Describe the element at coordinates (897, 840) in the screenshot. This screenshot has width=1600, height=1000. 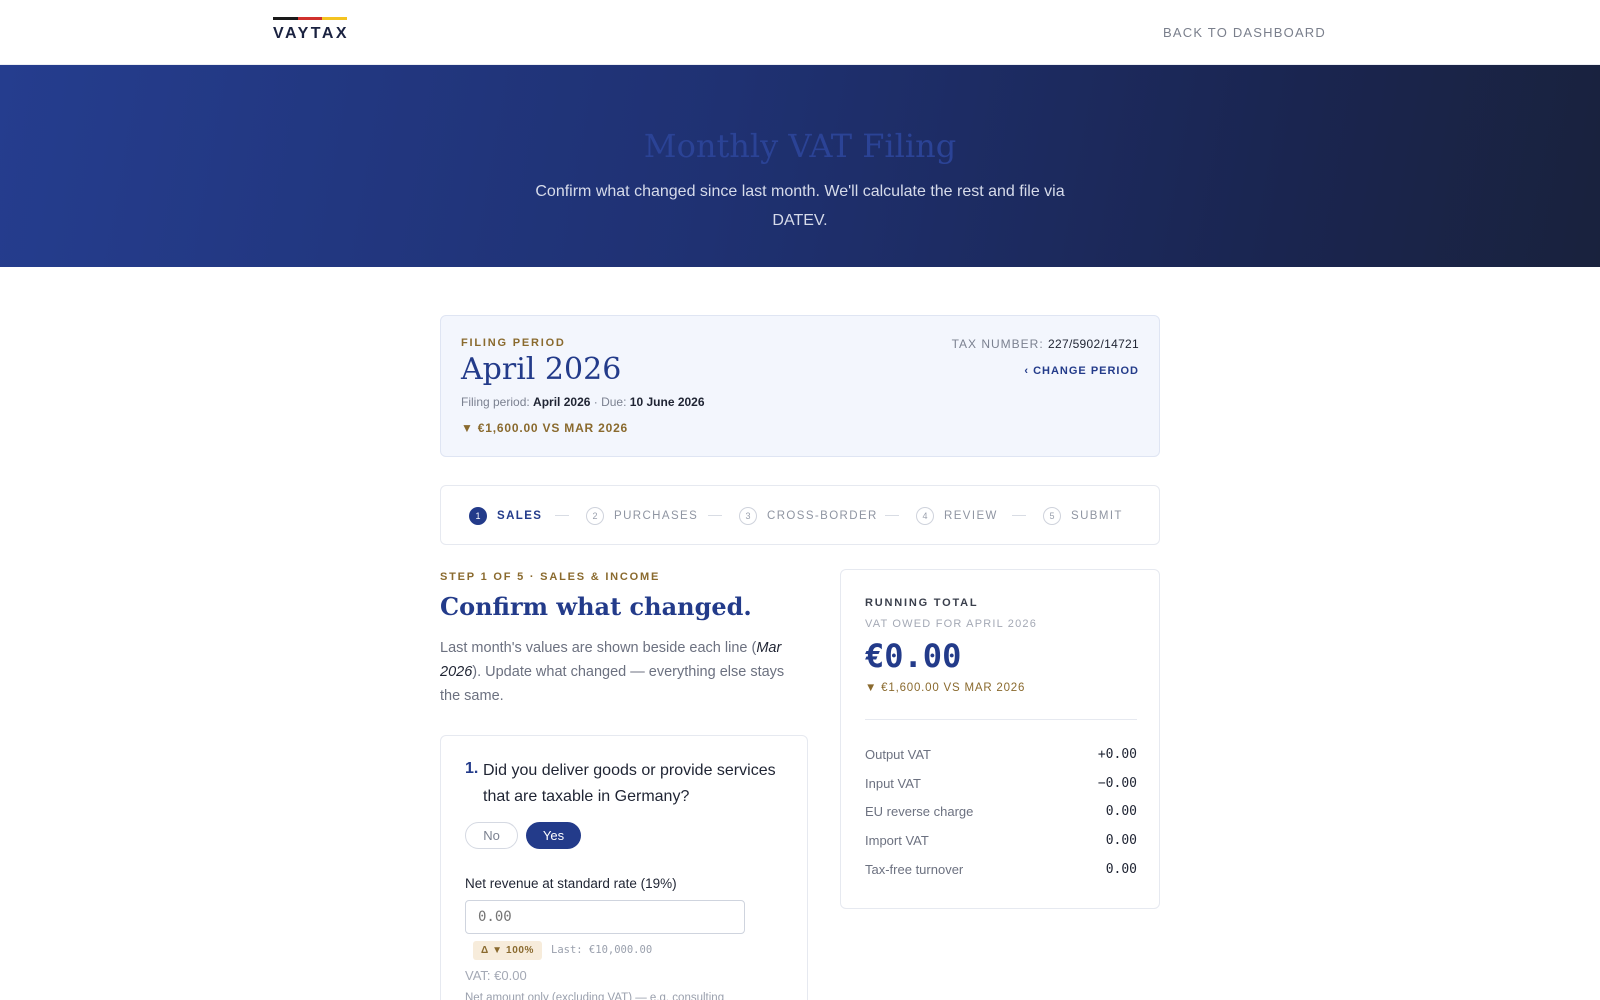
I see `row-label: Import VAT` at that location.